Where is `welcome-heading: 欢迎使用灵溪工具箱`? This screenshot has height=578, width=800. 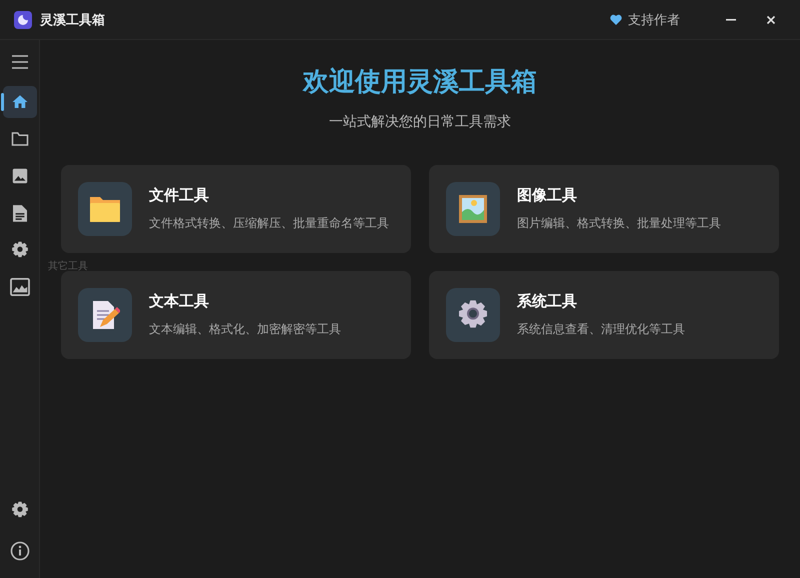
welcome-heading: 欢迎使用灵溪工具箱 is located at coordinates (420, 82).